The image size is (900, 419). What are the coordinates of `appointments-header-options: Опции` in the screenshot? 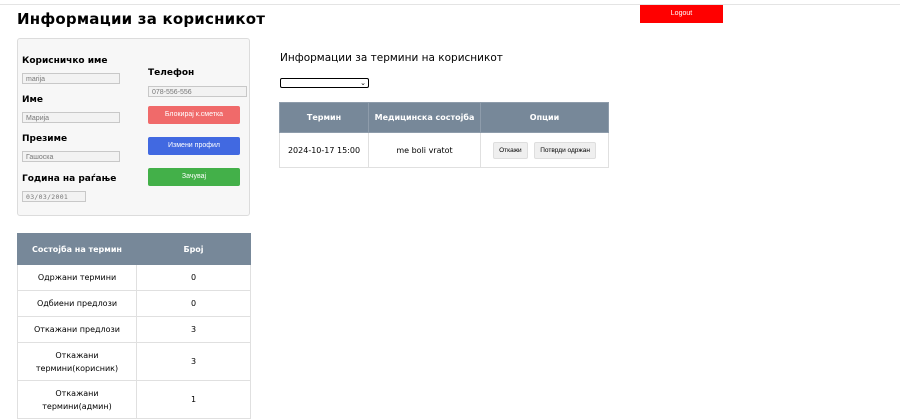 It's located at (544, 117).